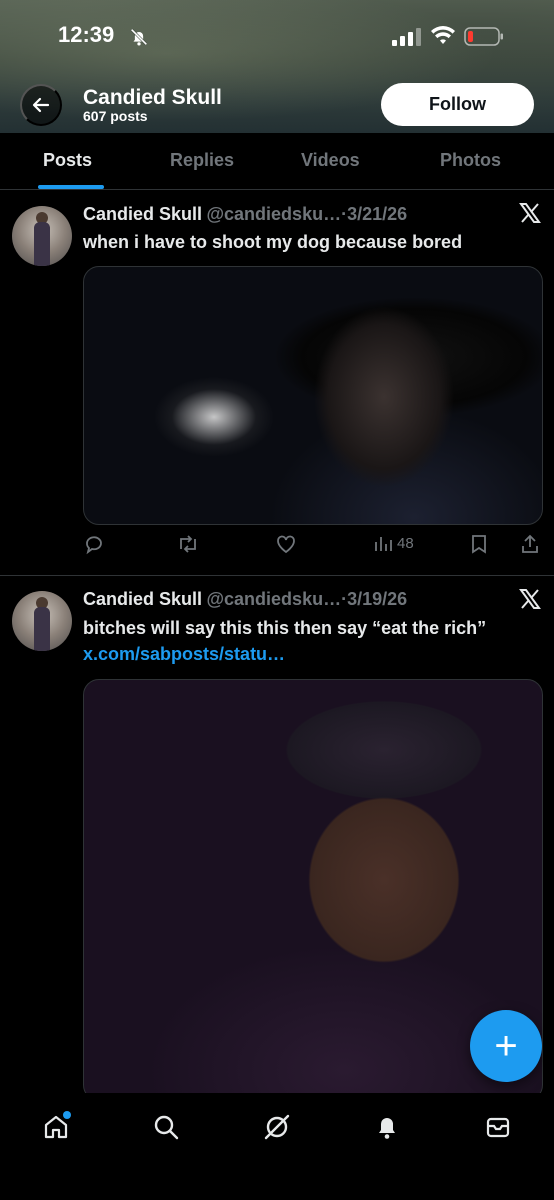 The height and width of the screenshot is (1200, 554). I want to click on reply-icon, so click(94, 545).